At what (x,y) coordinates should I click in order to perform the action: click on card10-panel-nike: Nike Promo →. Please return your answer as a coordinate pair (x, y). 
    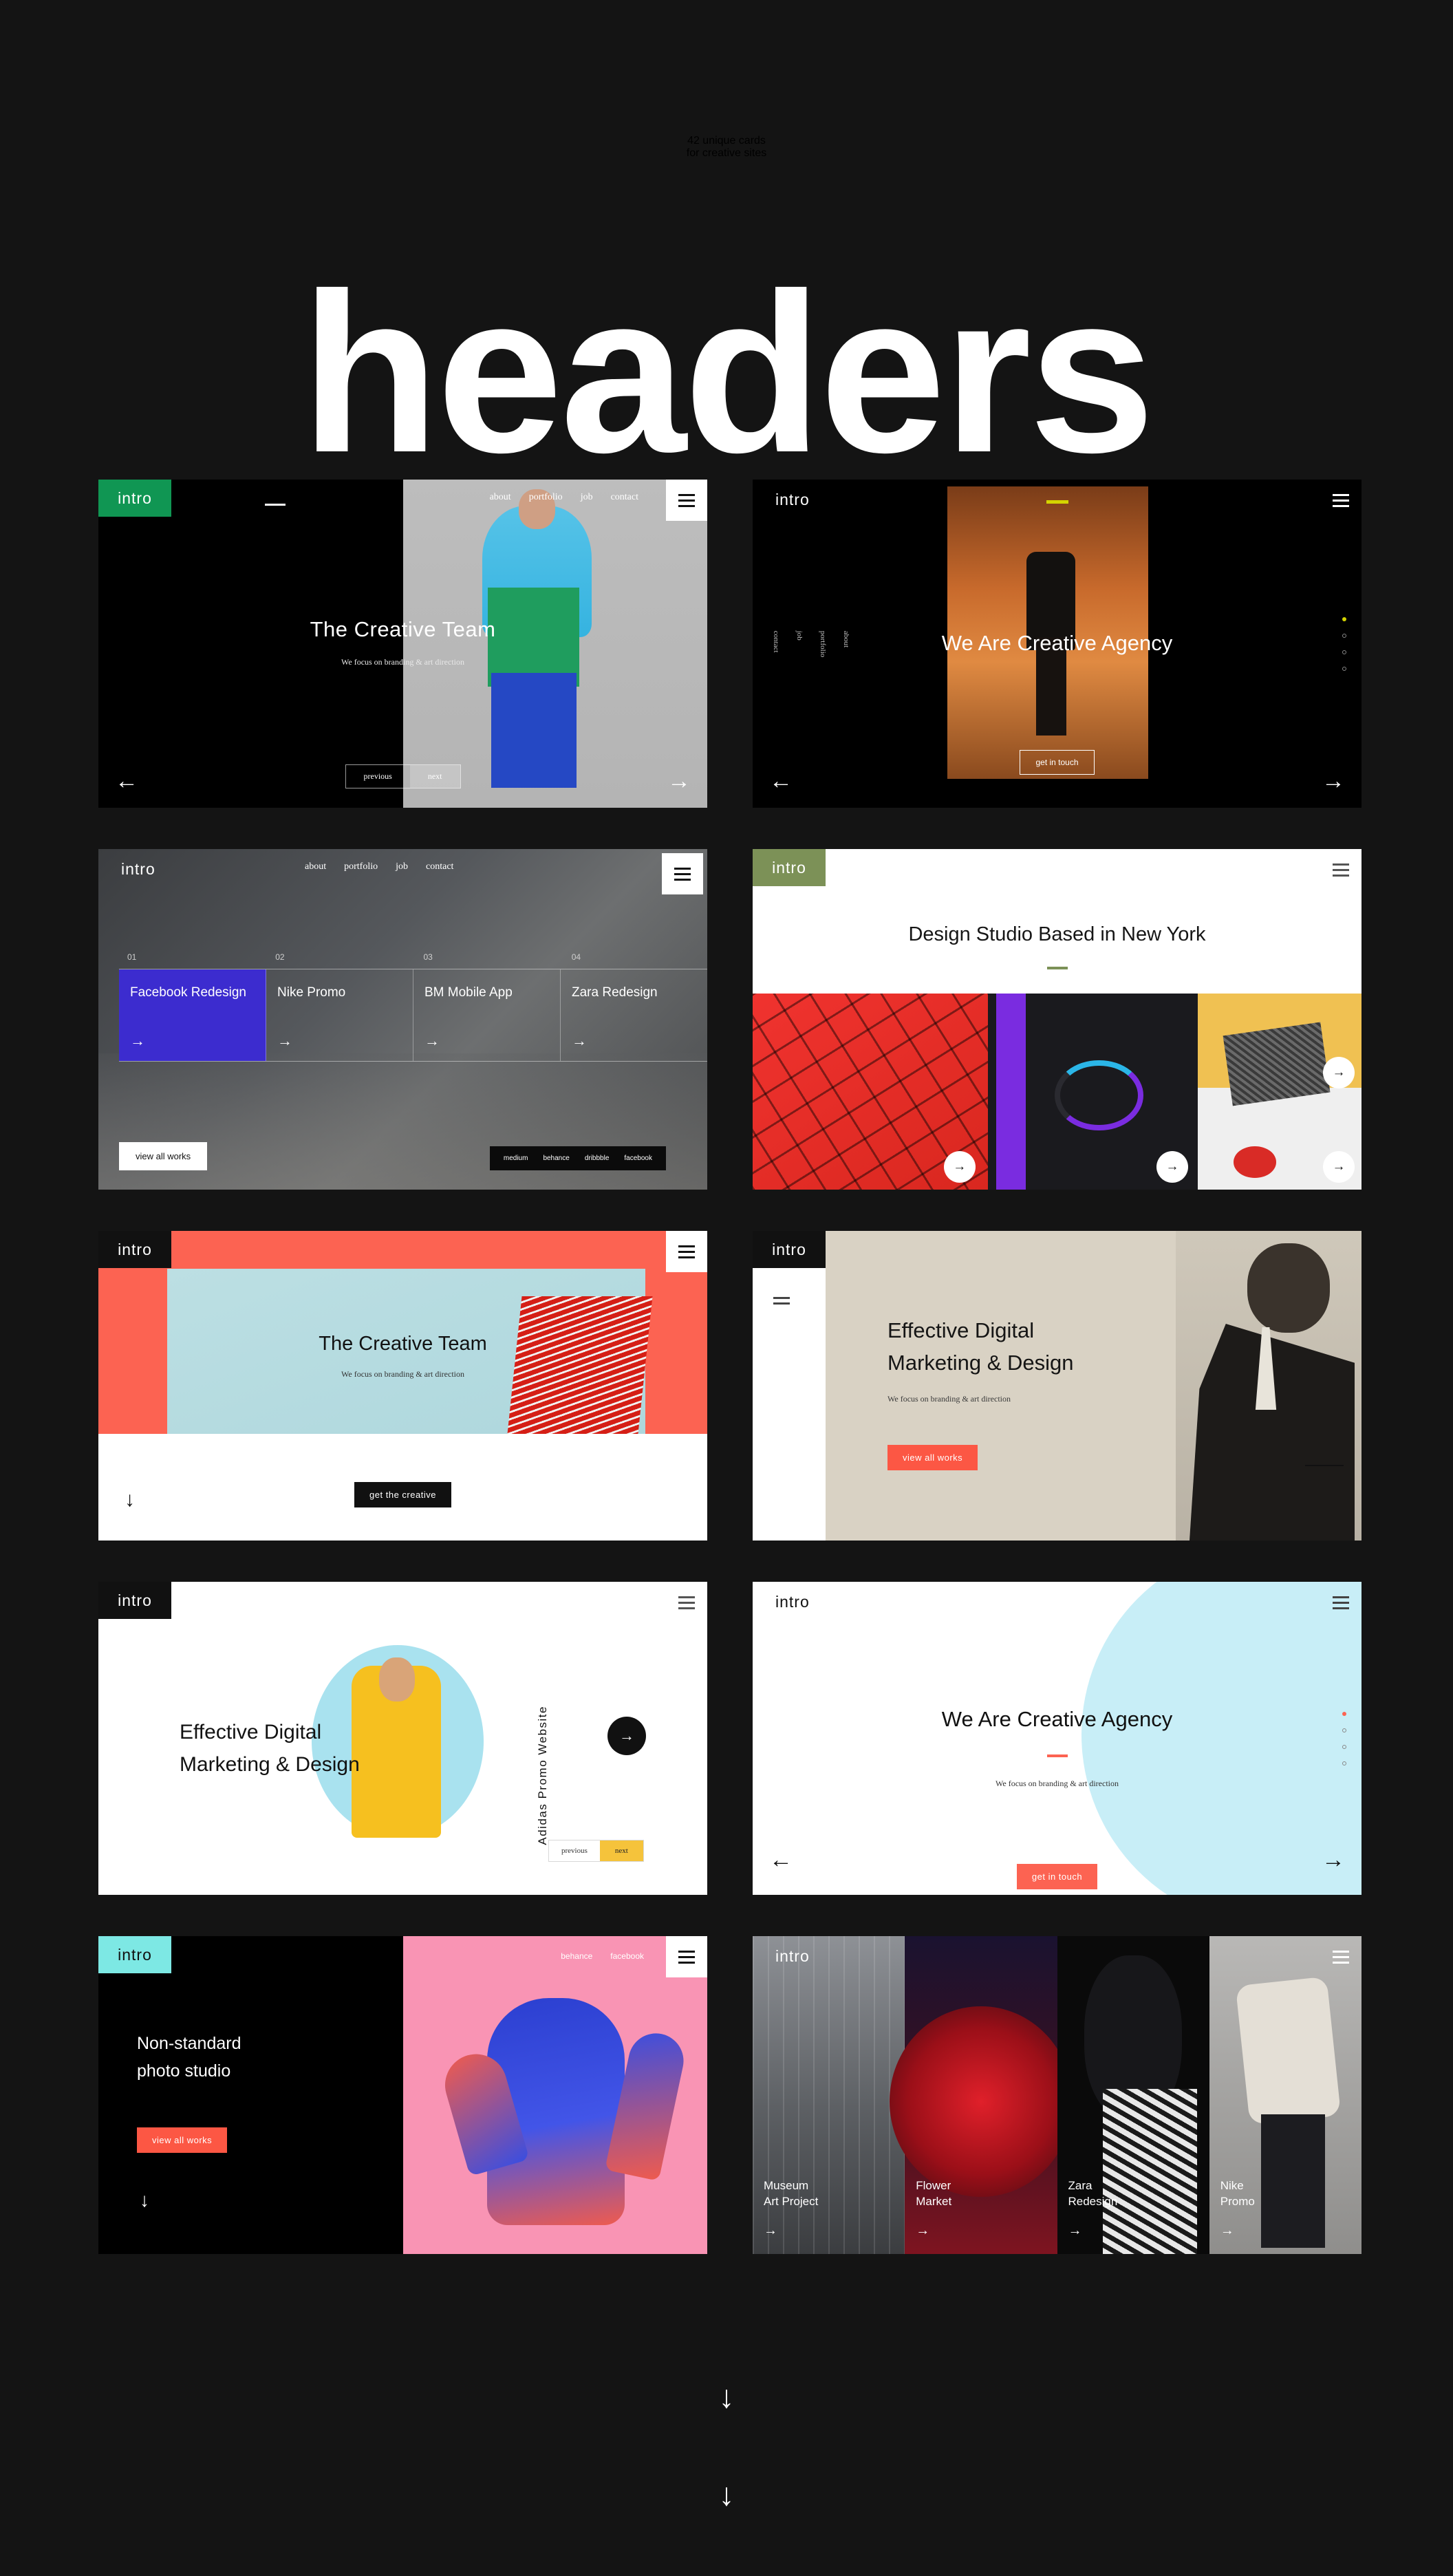
    Looking at the image, I should click on (1285, 2095).